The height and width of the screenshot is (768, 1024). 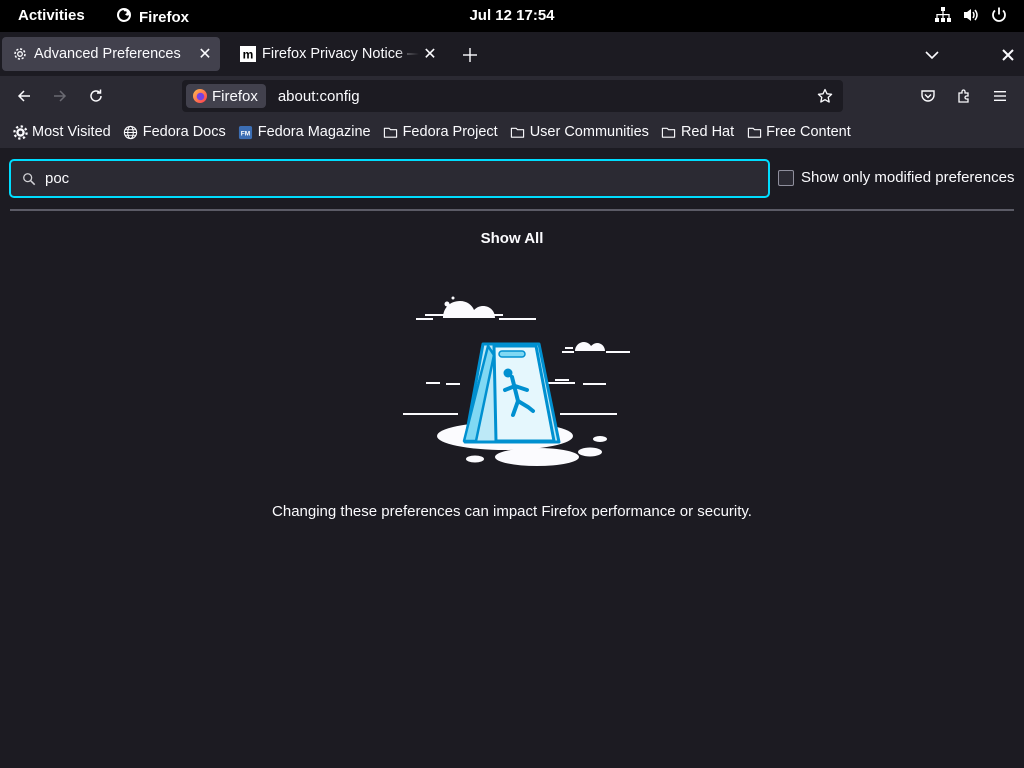 I want to click on url-bar: Firefox about:config, so click(x=512, y=96).